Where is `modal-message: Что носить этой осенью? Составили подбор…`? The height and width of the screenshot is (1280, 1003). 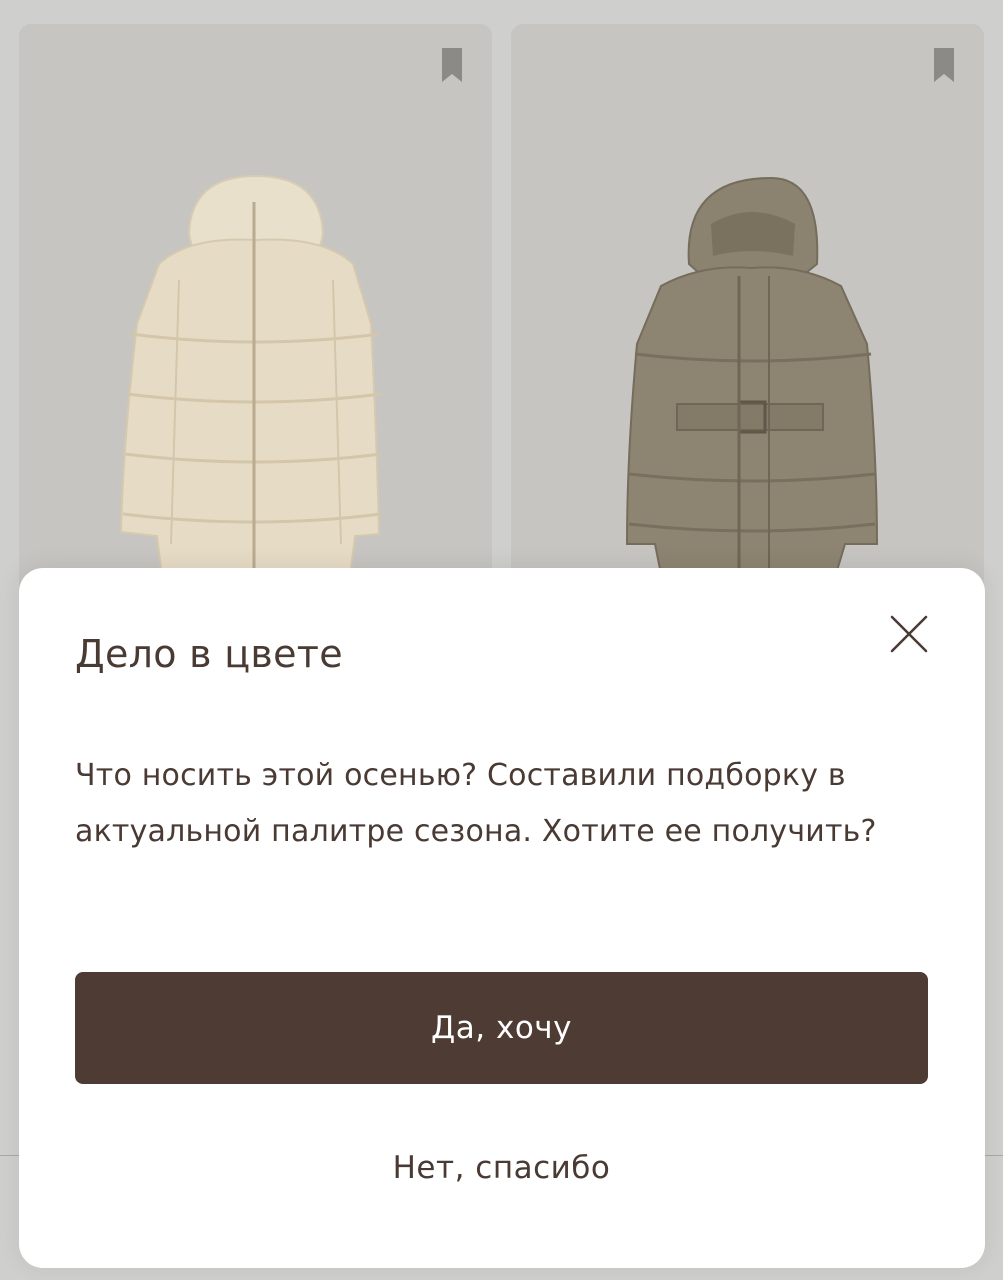 modal-message: Что носить этой осенью? Составили подбор… is located at coordinates (476, 803).